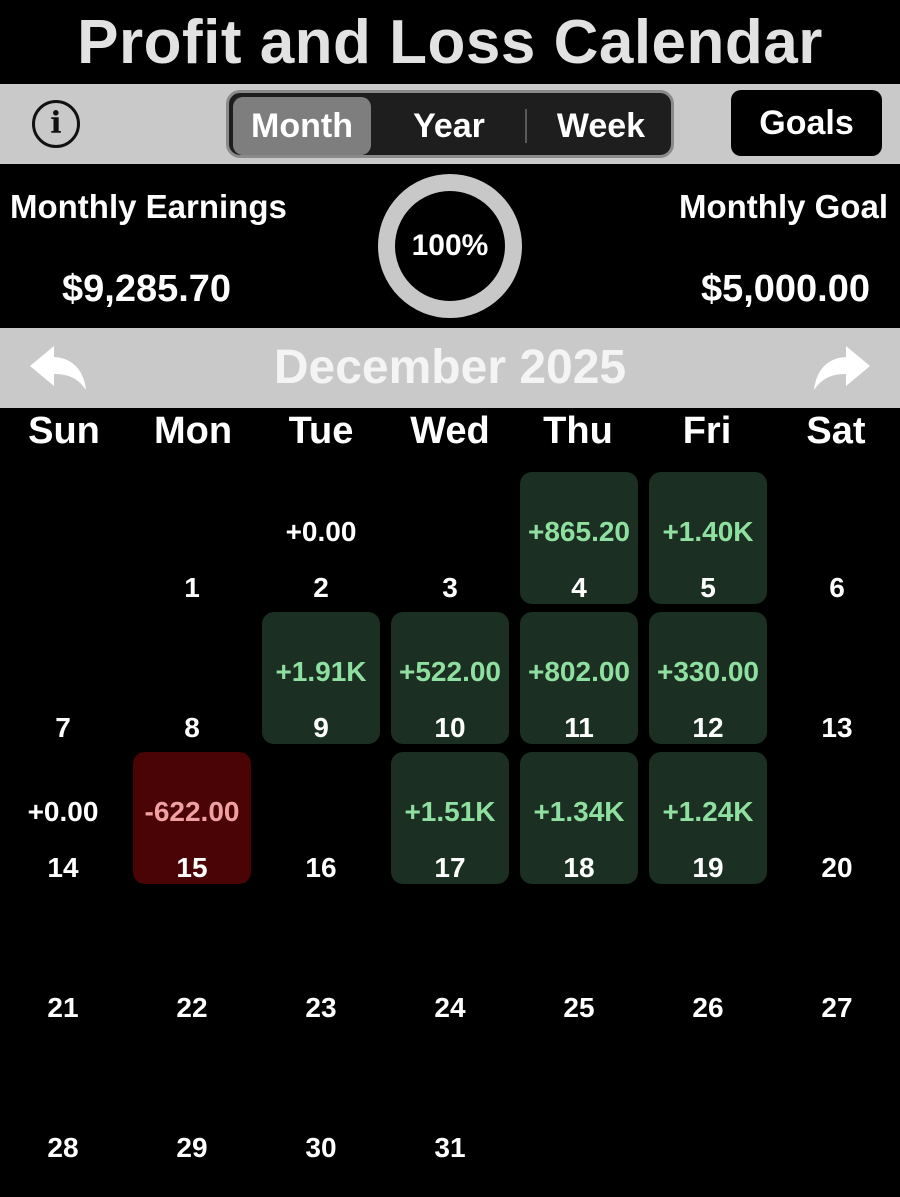 The height and width of the screenshot is (1197, 900). Describe the element at coordinates (783, 206) in the screenshot. I see `monthly-goal-label: Monthly Goal` at that location.